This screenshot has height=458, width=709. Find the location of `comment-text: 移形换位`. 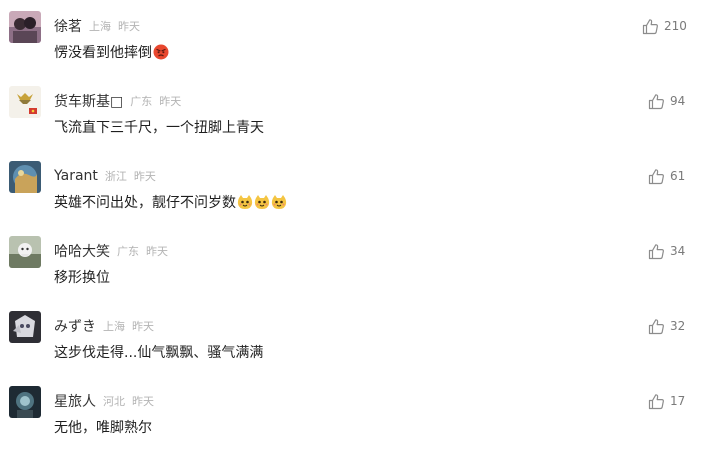

comment-text: 移形换位 is located at coordinates (82, 277).